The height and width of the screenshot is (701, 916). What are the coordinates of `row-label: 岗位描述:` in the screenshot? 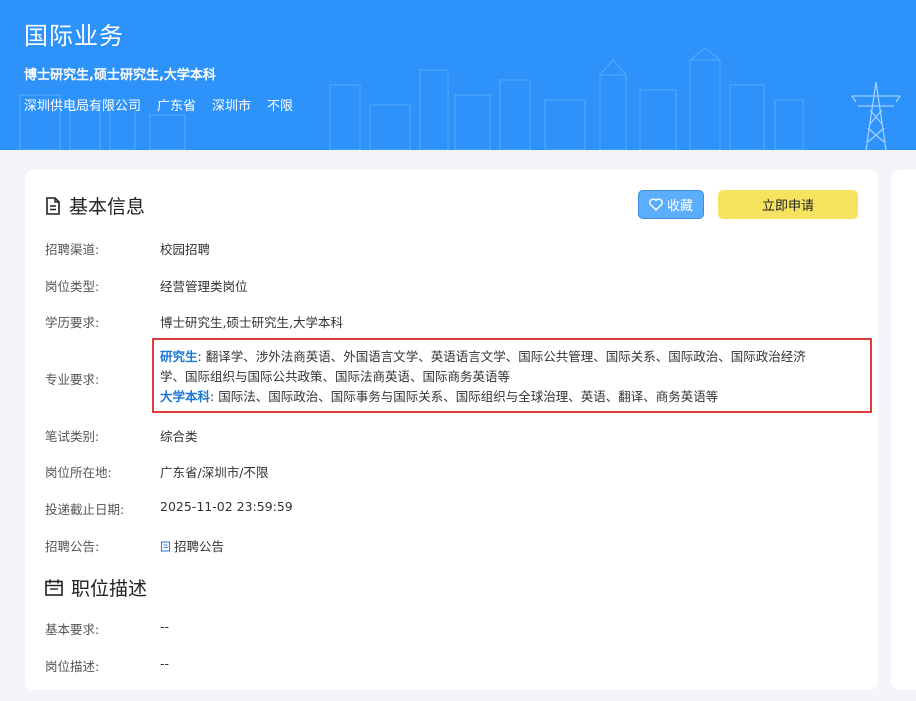 It's located at (72, 666).